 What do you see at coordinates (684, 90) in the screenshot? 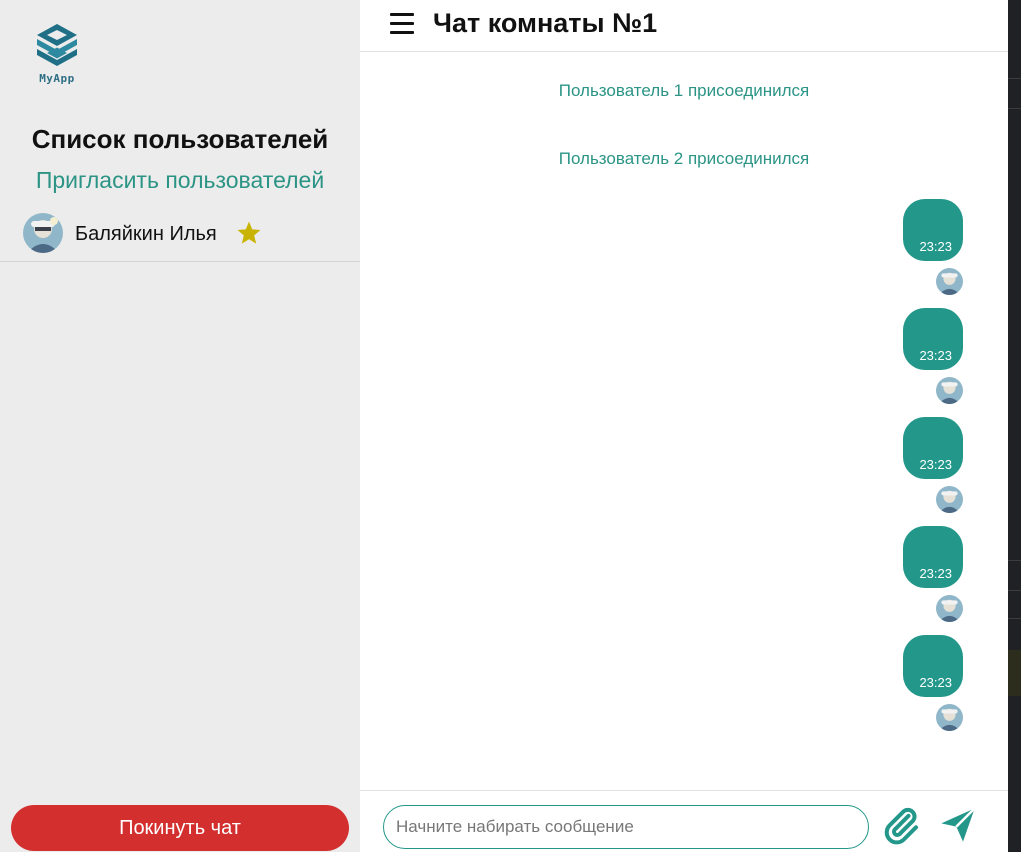
I see `system-message: Пользователь 1 присоединился` at bounding box center [684, 90].